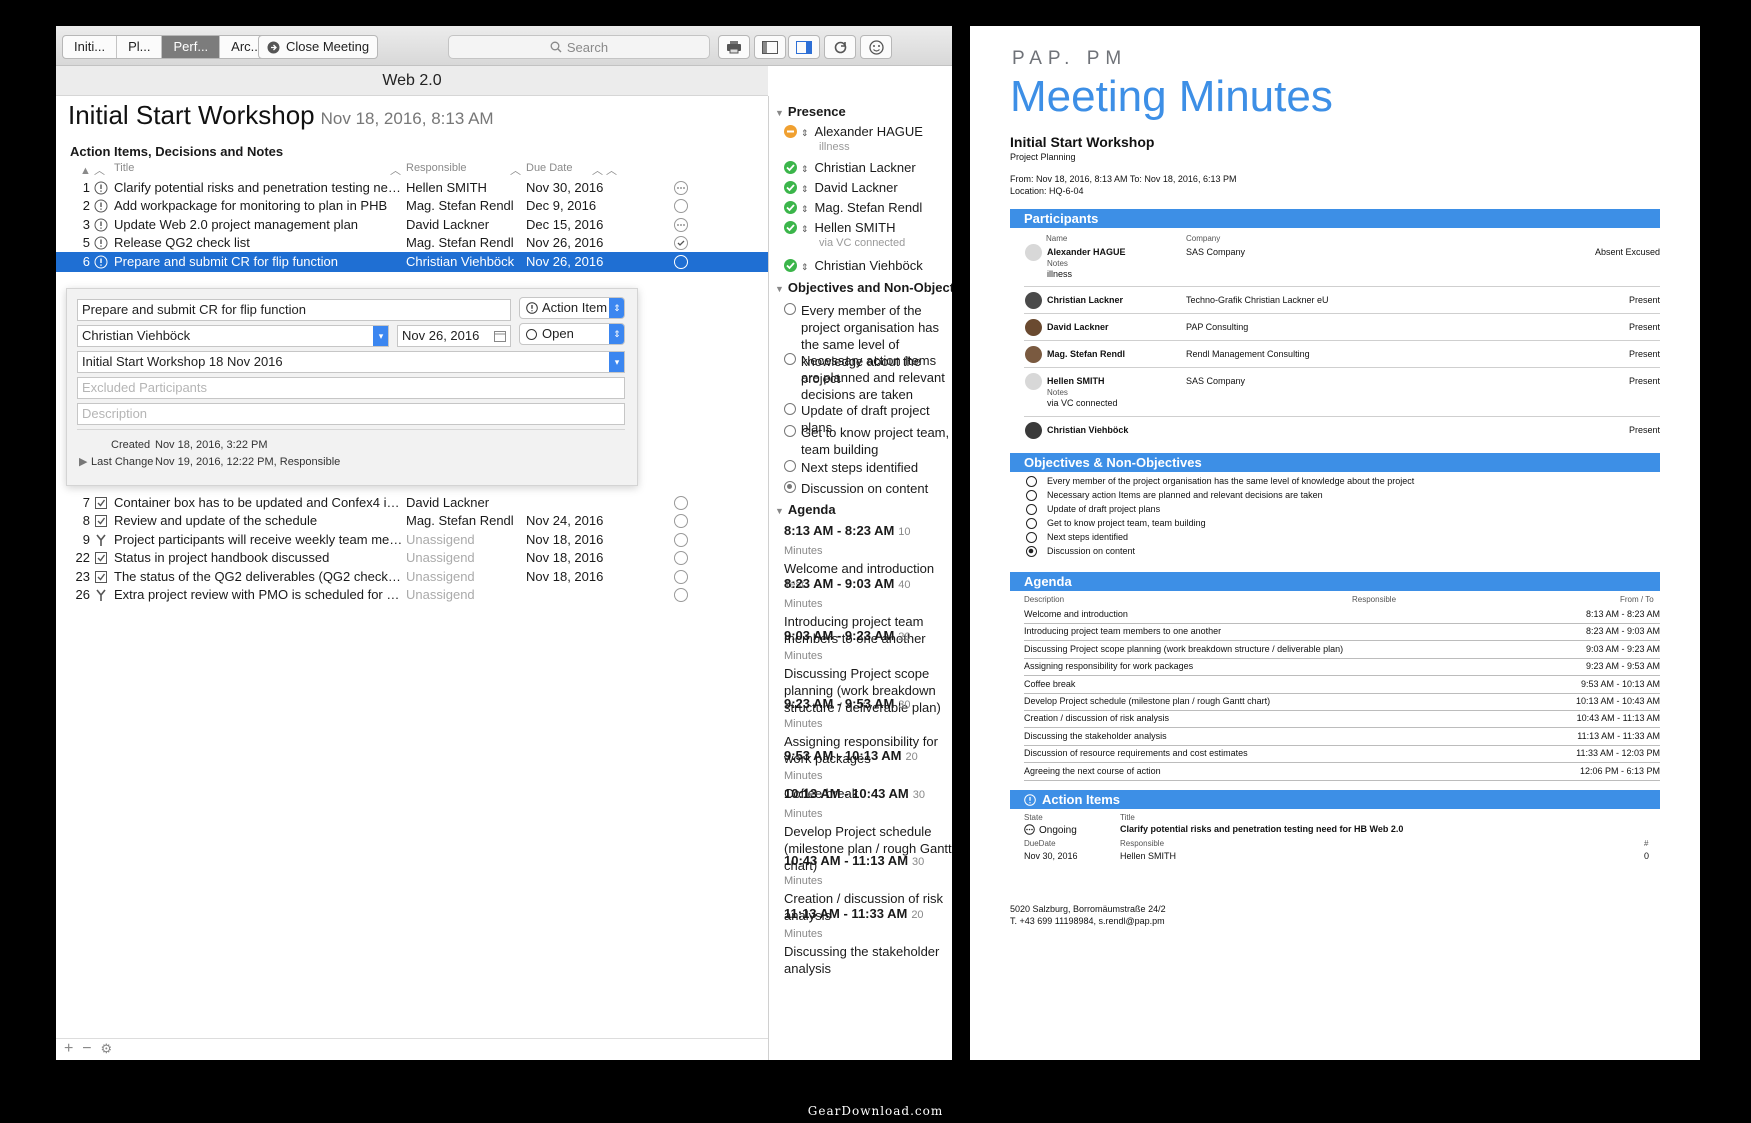 This screenshot has height=1123, width=1751. What do you see at coordinates (86, 1048) in the screenshot?
I see `remove-icon: −` at bounding box center [86, 1048].